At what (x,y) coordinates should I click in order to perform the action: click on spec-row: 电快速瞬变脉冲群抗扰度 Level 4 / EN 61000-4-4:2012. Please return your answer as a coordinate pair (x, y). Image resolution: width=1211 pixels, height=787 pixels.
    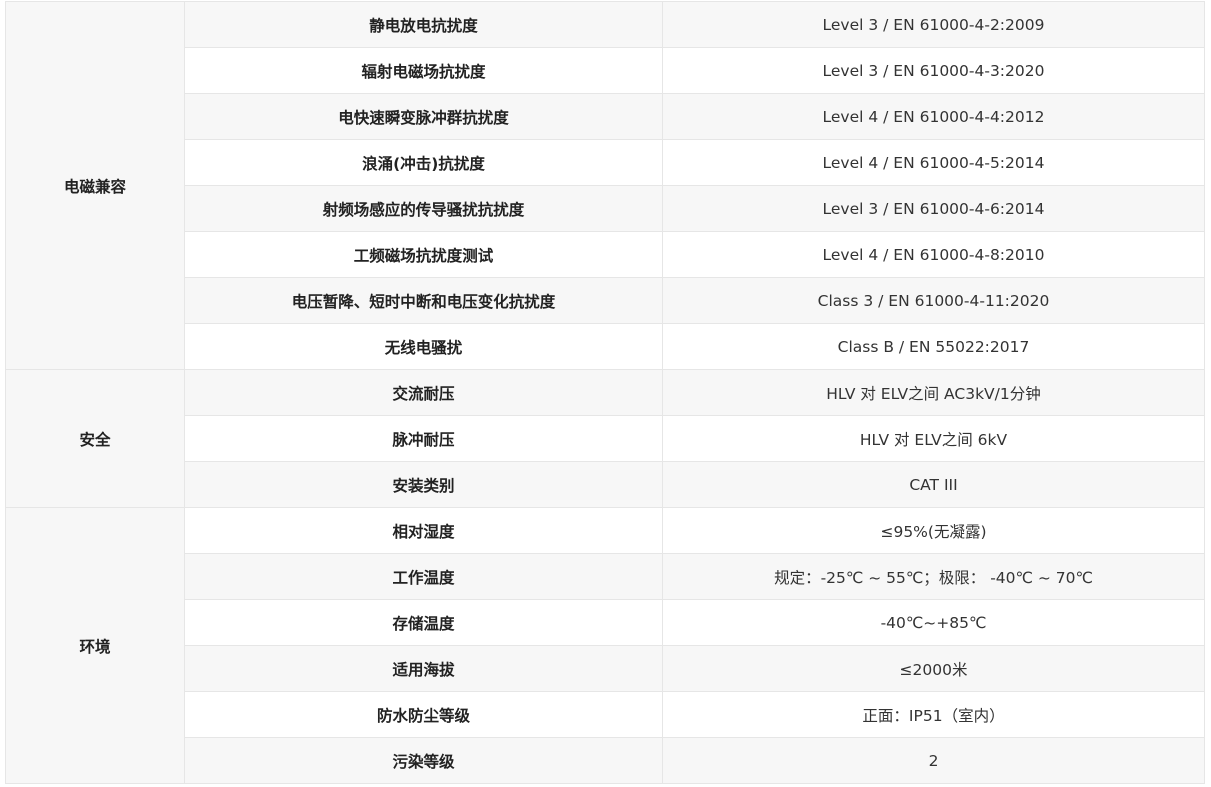
    Looking at the image, I should click on (605, 116).